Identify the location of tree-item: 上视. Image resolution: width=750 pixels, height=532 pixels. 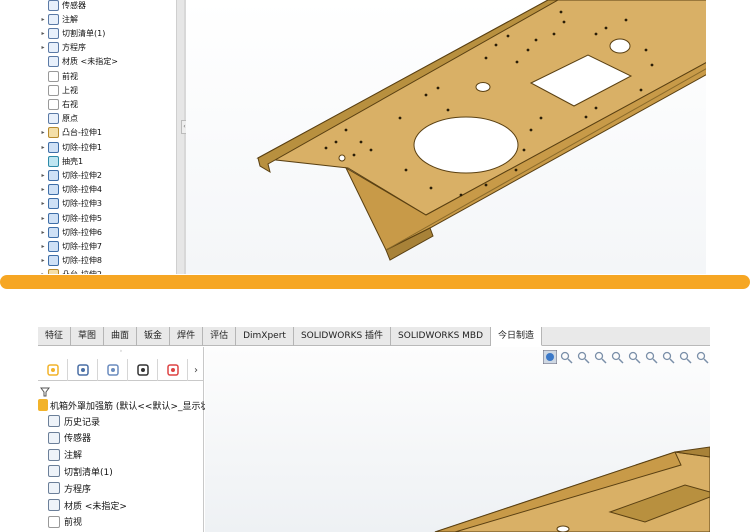
(58, 90).